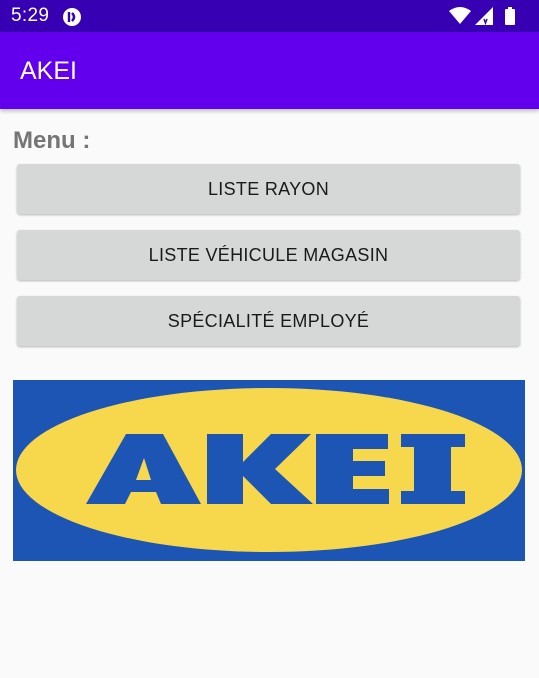  Describe the element at coordinates (72, 19) in the screenshot. I see `app-notification-icon` at that location.